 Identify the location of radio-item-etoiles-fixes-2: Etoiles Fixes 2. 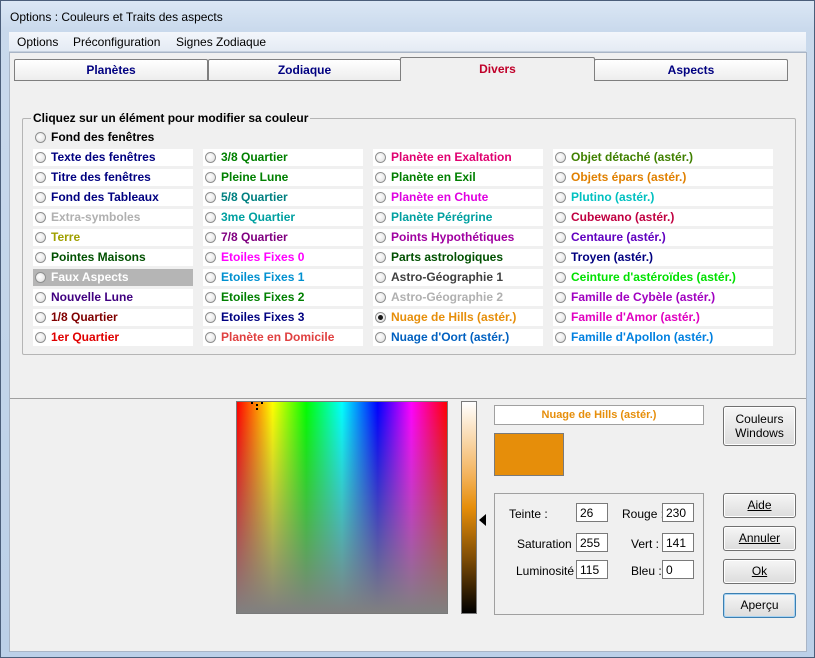
(283, 297).